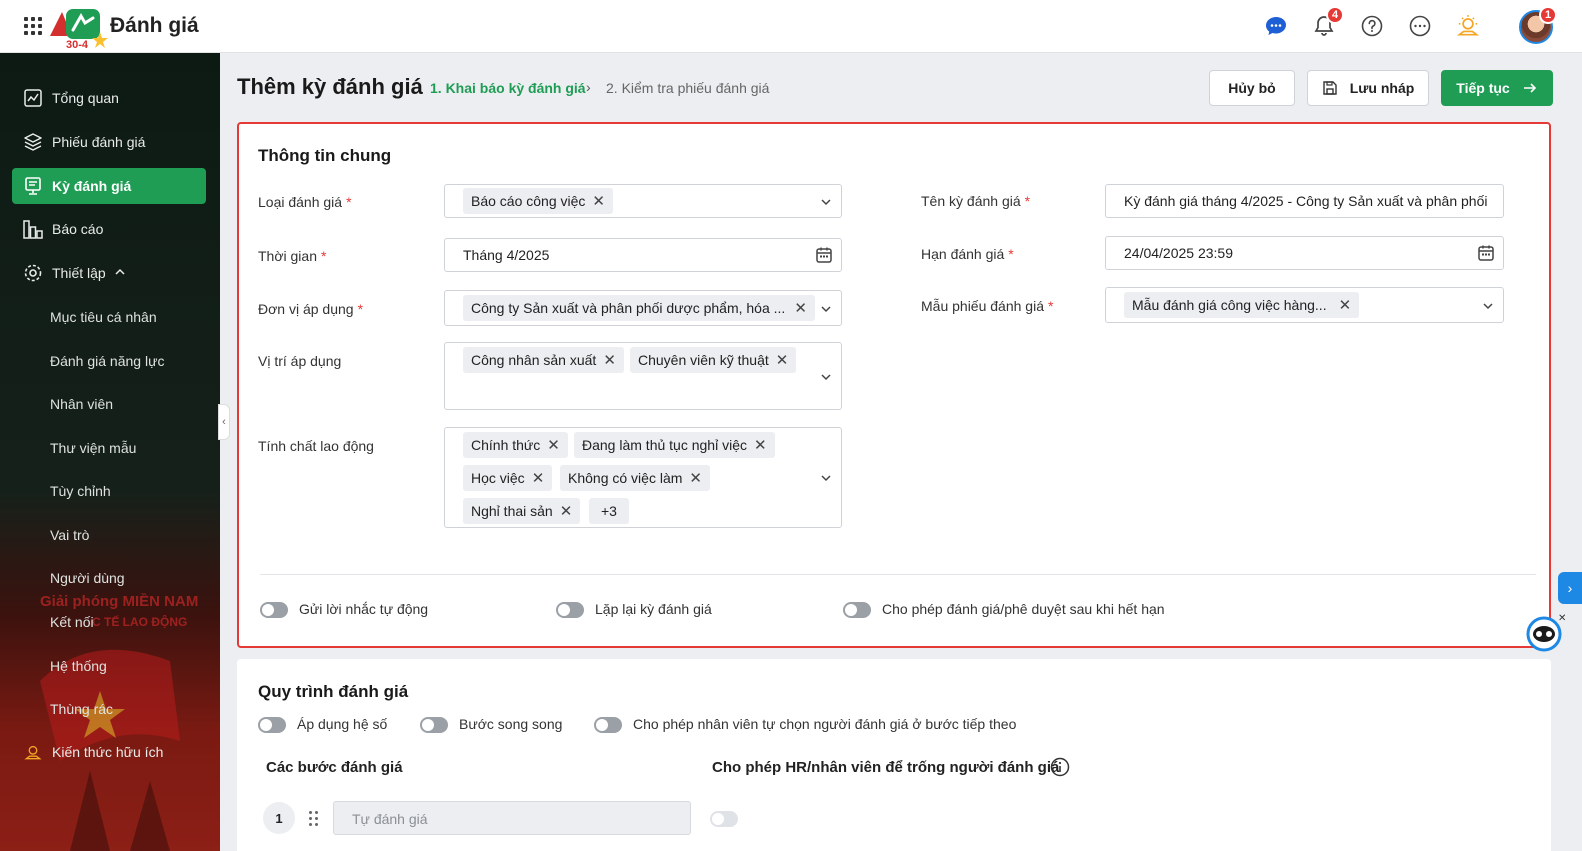 This screenshot has height=851, width=1582. What do you see at coordinates (109, 229) in the screenshot?
I see `sidebar-item-reports: Báo cáo` at bounding box center [109, 229].